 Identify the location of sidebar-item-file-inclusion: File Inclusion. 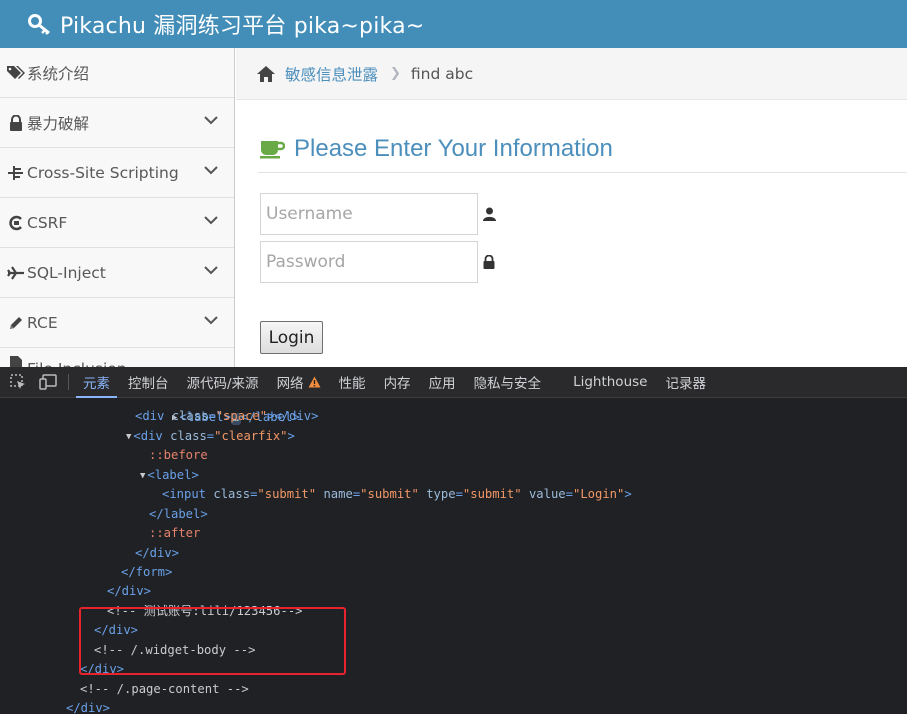
(117, 358).